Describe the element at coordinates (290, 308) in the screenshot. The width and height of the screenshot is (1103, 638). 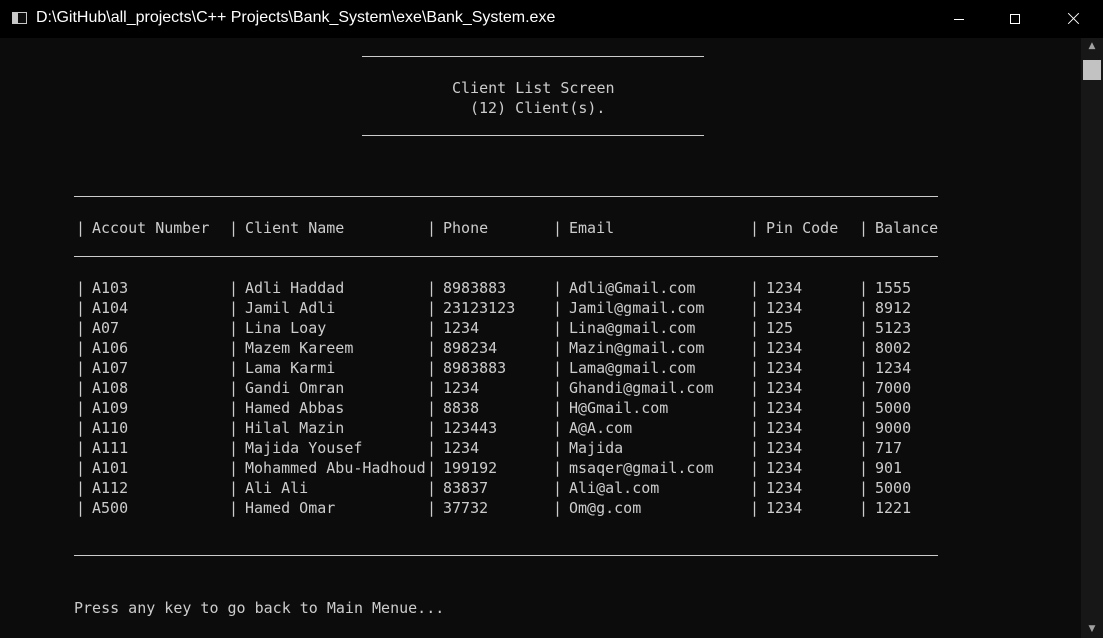
I see `table-cell: Jamil Adli` at that location.